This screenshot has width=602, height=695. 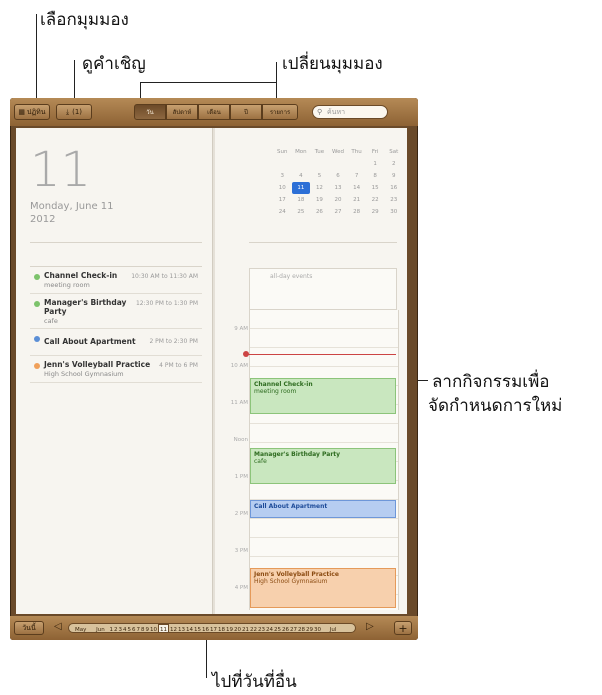 What do you see at coordinates (375, 200) in the screenshot?
I see `day-cell: 22` at bounding box center [375, 200].